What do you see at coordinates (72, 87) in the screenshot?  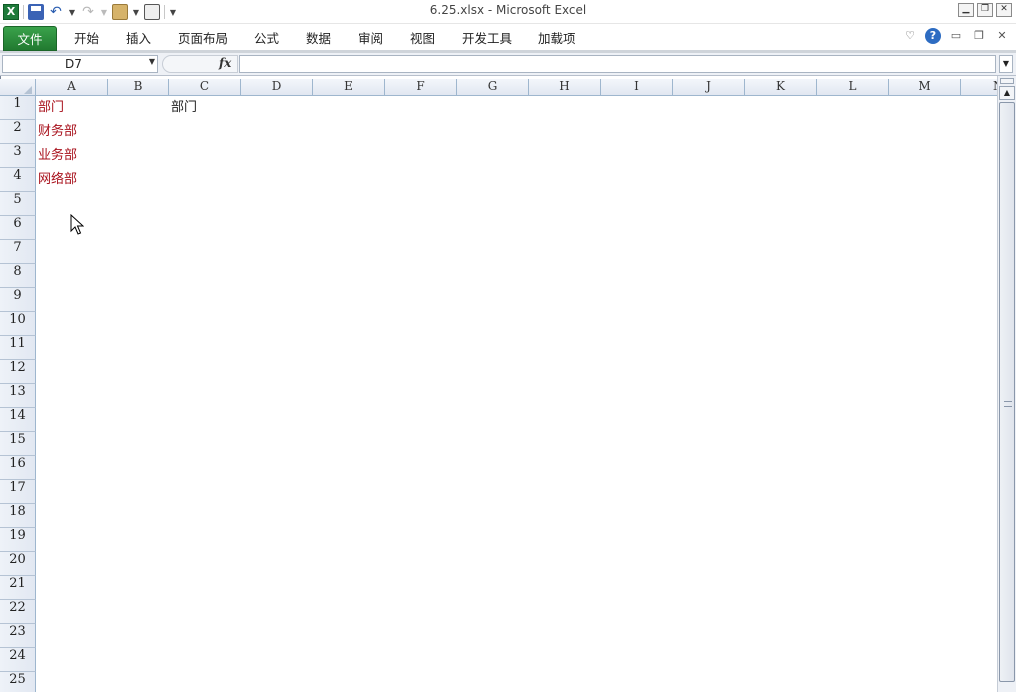 I see `column-header-a: A` at bounding box center [72, 87].